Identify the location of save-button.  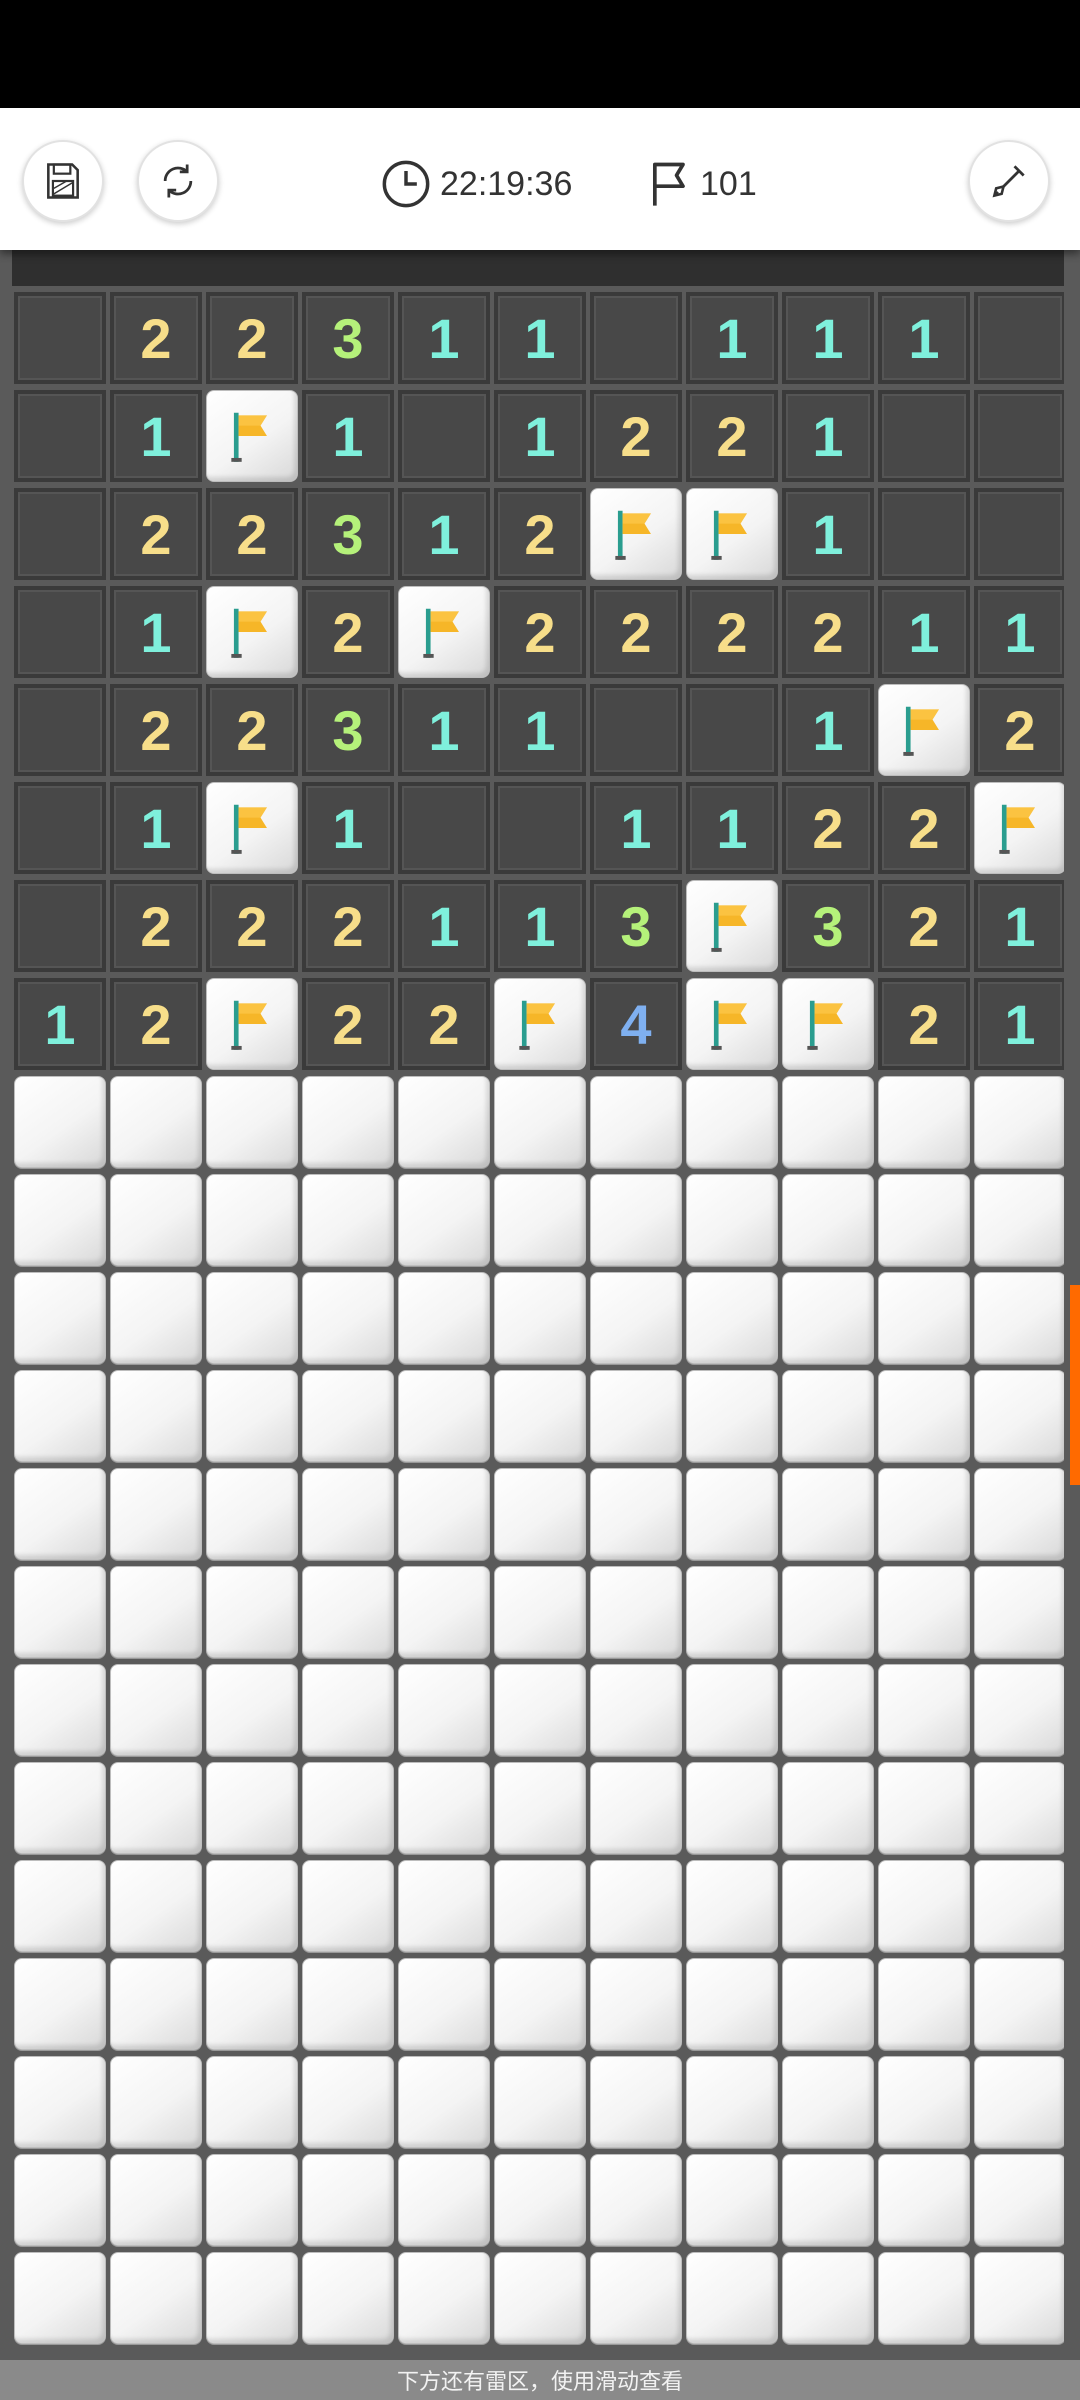
(63, 181).